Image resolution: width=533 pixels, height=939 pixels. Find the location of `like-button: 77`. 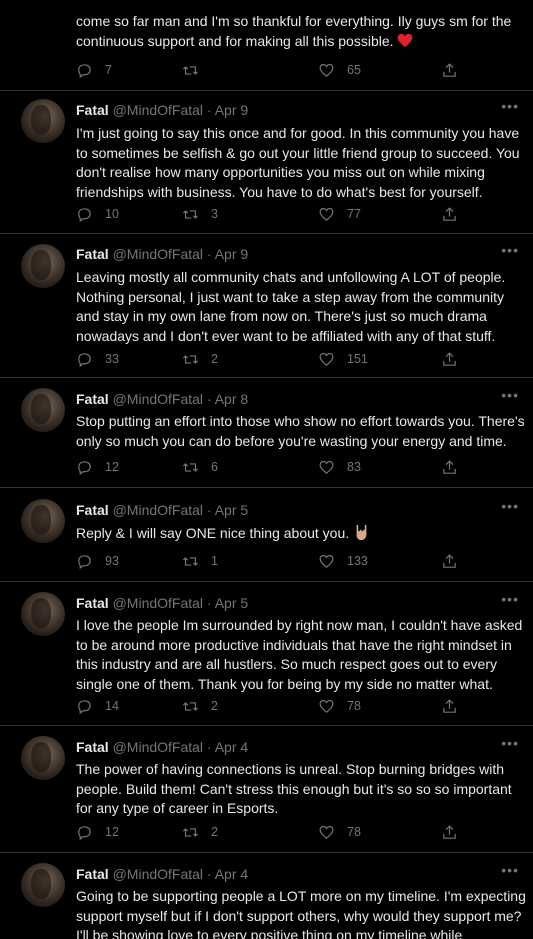

like-button: 77 is located at coordinates (339, 214).